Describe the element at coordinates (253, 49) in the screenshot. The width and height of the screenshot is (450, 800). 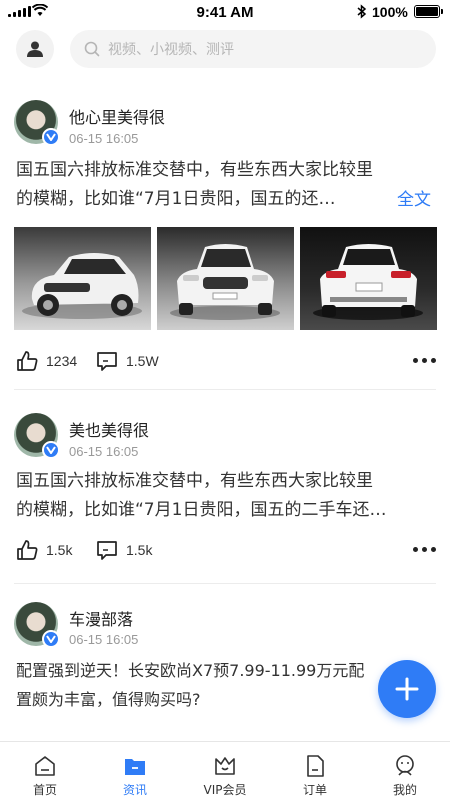
I see `search-bar: 视频、小视频、测评` at that location.